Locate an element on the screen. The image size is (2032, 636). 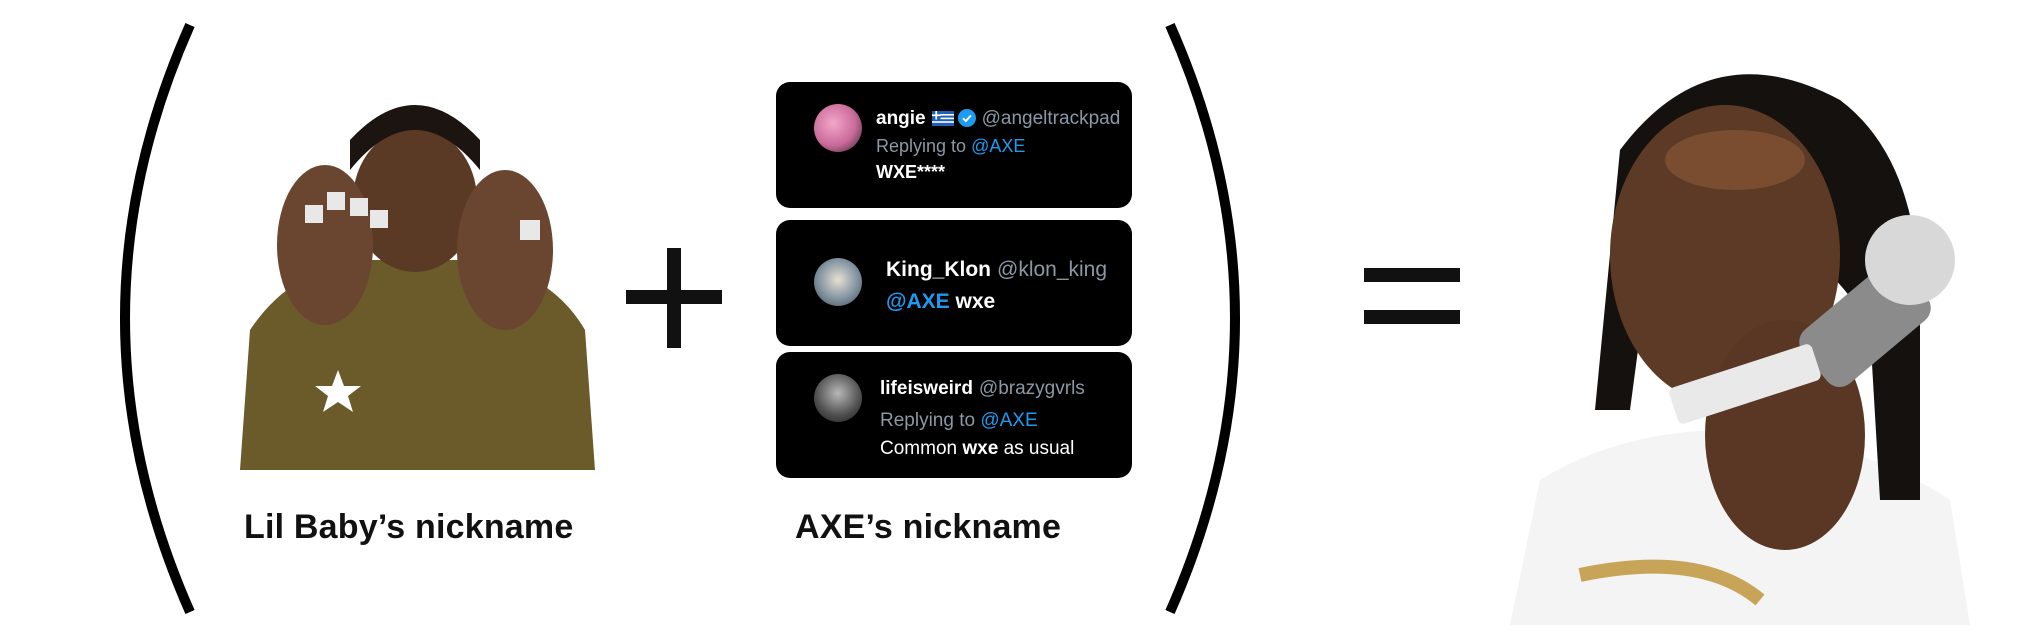
right-parenthesis is located at coordinates (1202, 318).